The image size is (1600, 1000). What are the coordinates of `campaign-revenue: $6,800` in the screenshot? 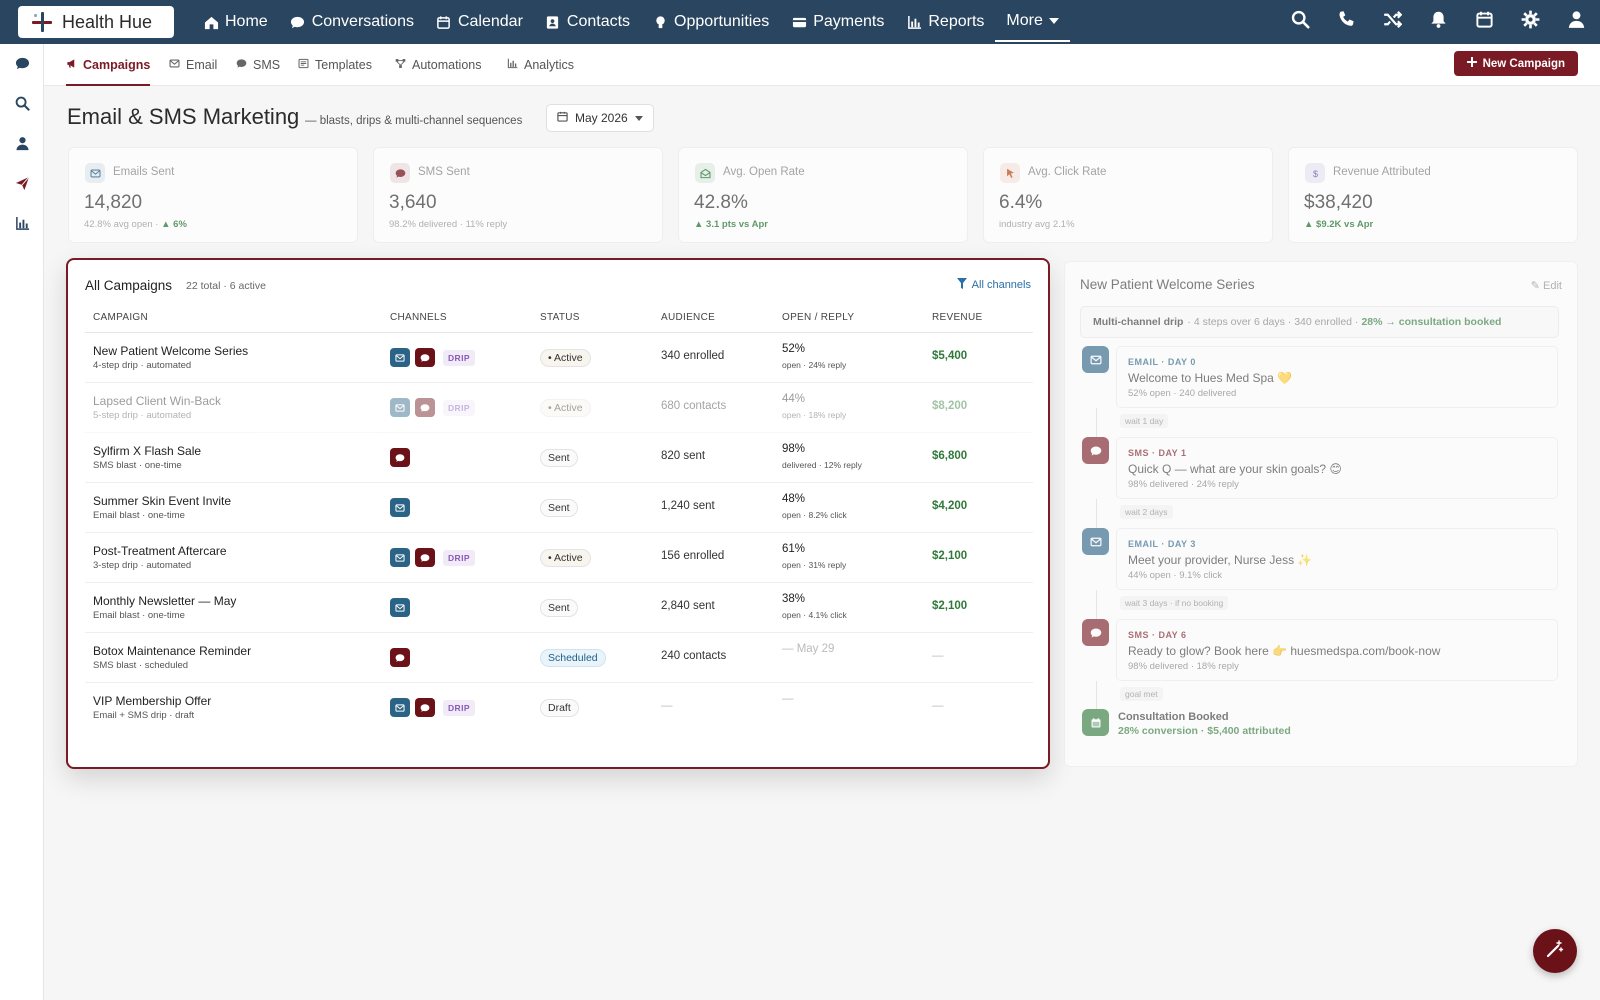 It's located at (950, 456).